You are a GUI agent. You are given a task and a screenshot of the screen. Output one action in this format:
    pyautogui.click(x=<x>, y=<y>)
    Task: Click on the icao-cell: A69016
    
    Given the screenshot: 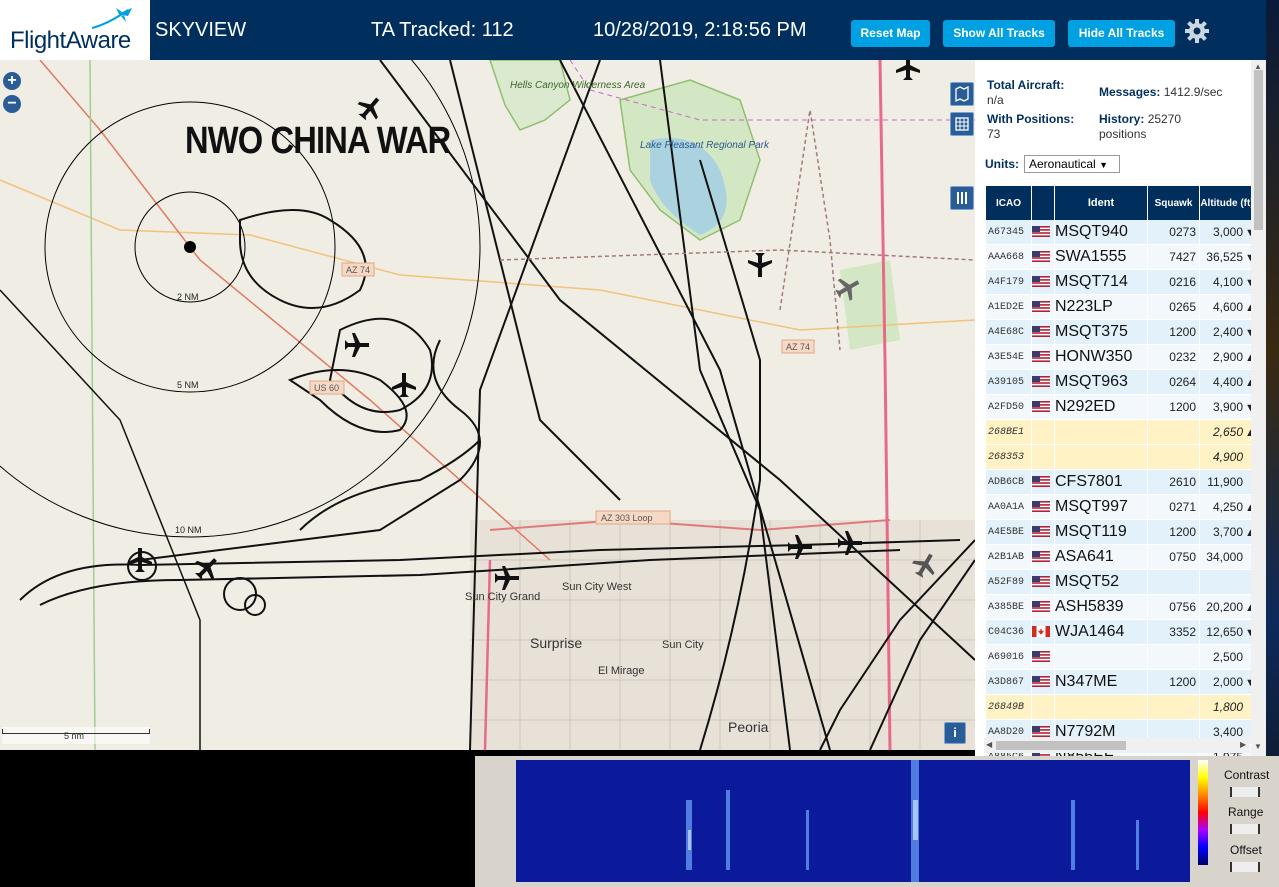 What is the action you would take?
    pyautogui.click(x=1008, y=657)
    